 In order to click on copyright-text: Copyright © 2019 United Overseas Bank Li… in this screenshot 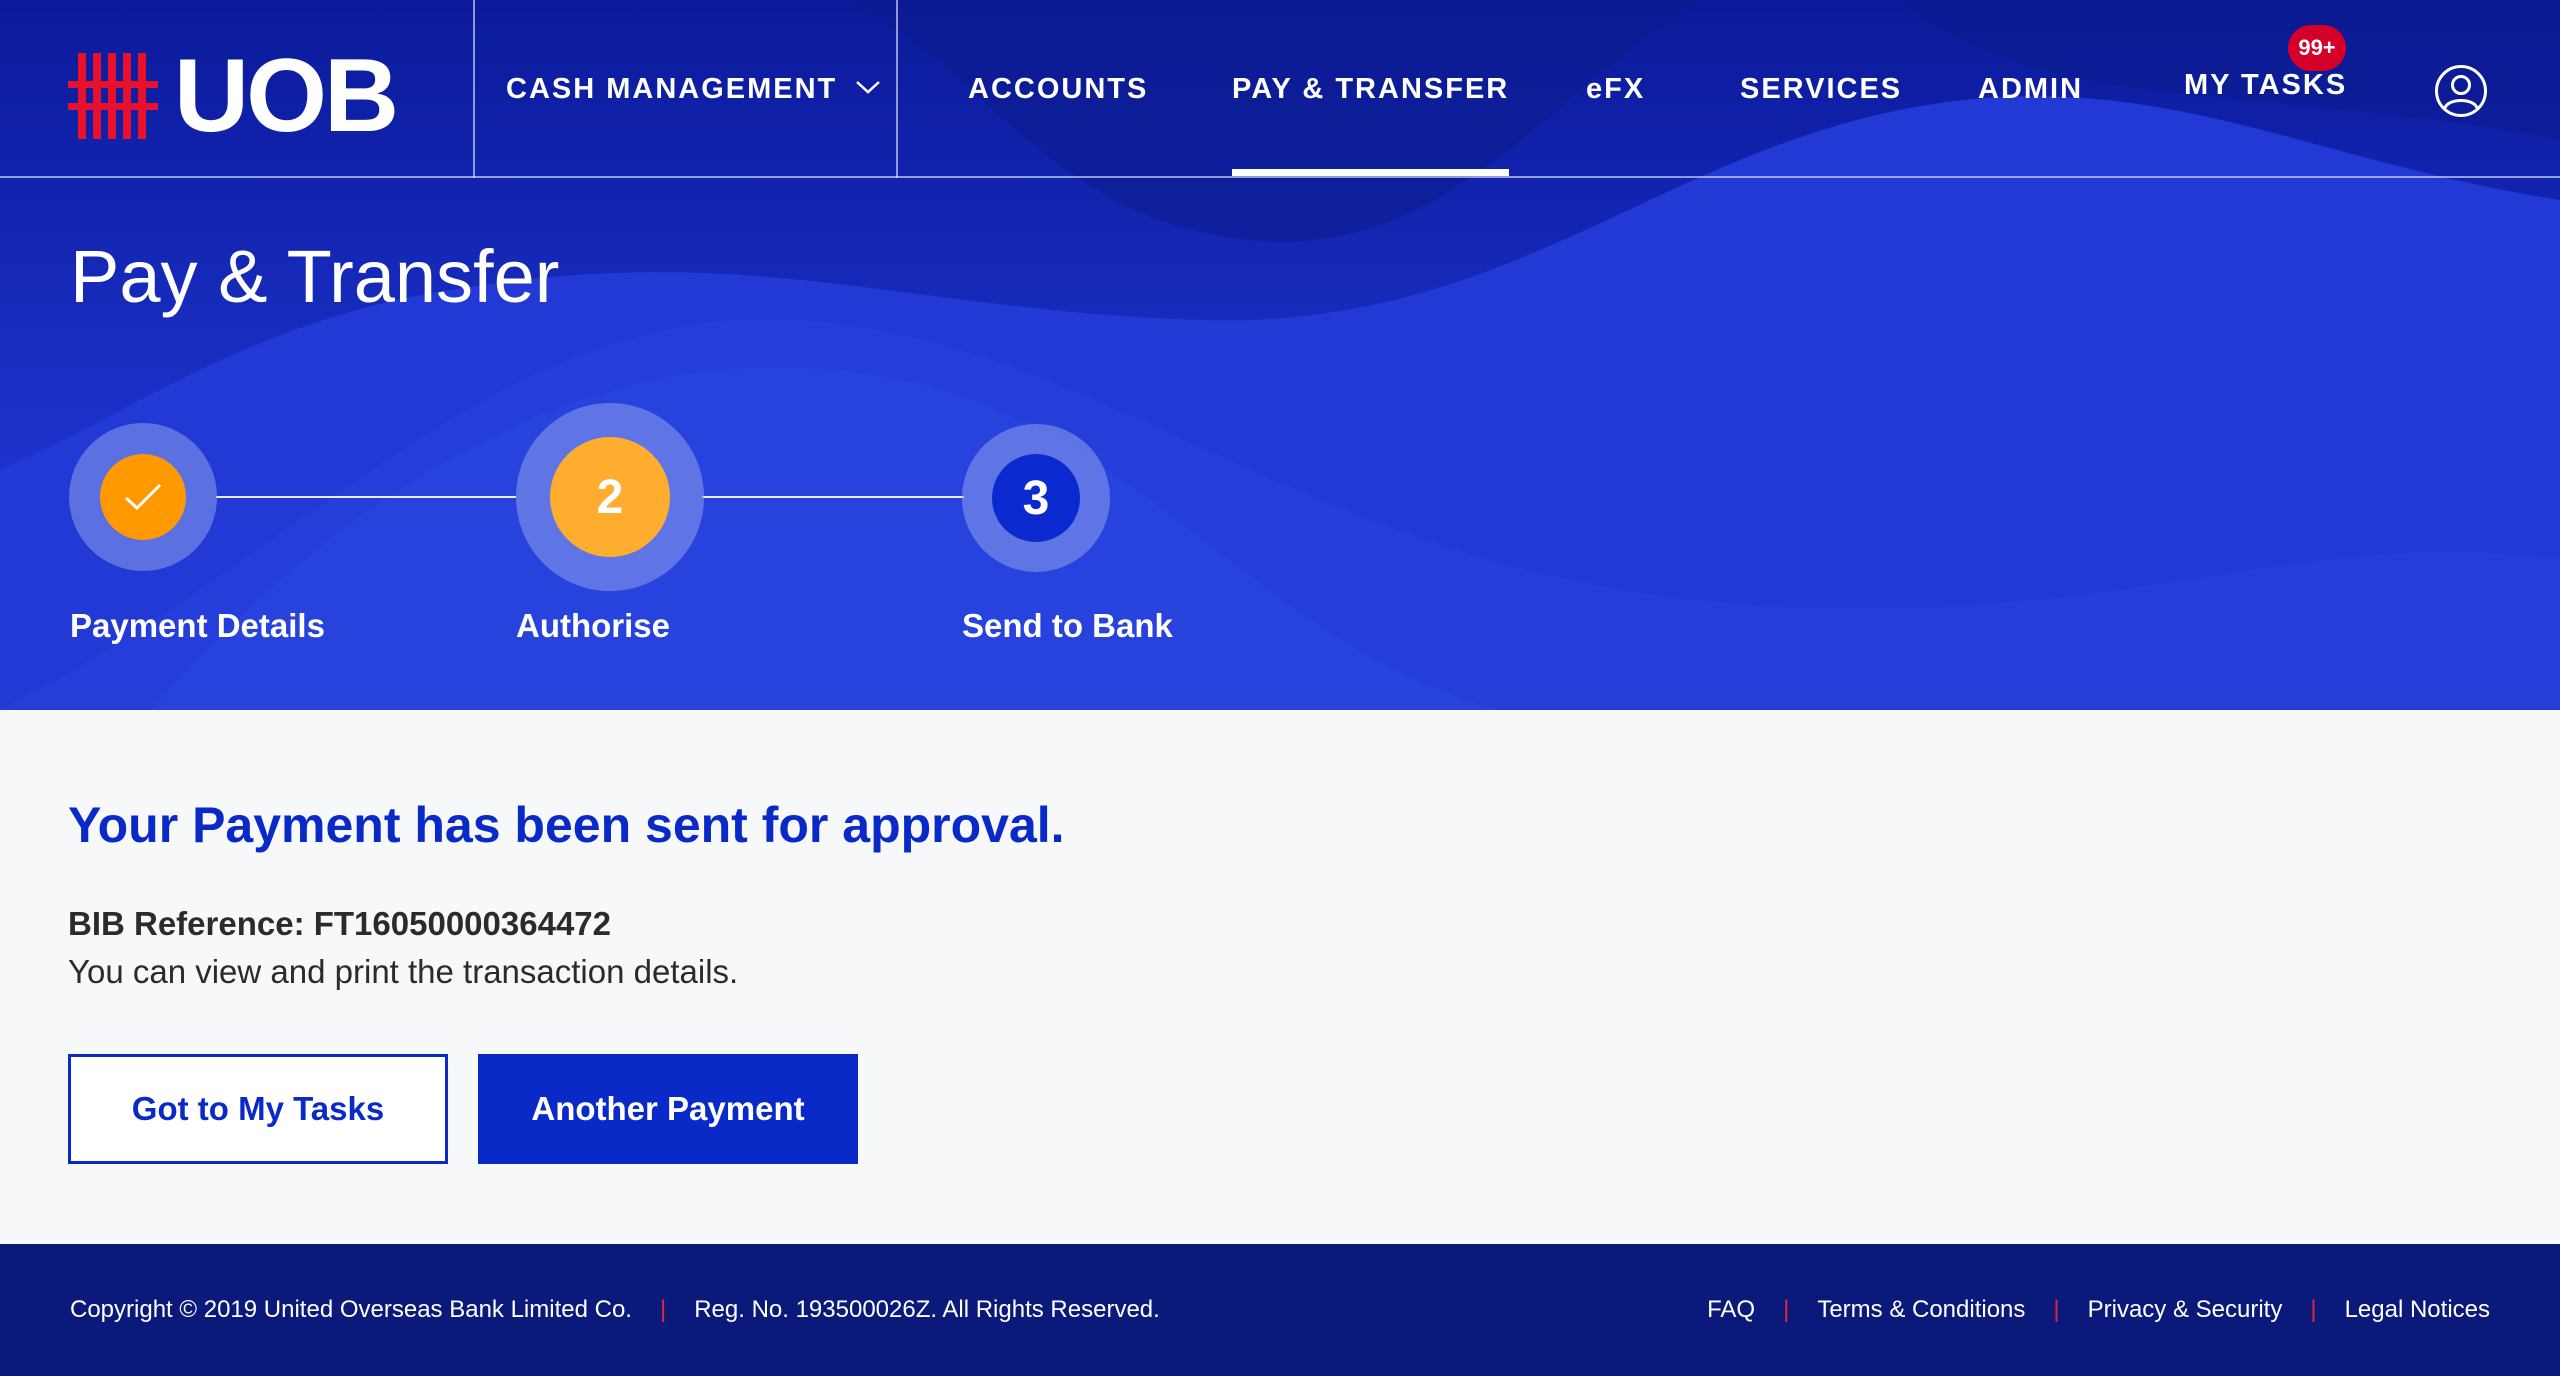, I will do `click(351, 1309)`.